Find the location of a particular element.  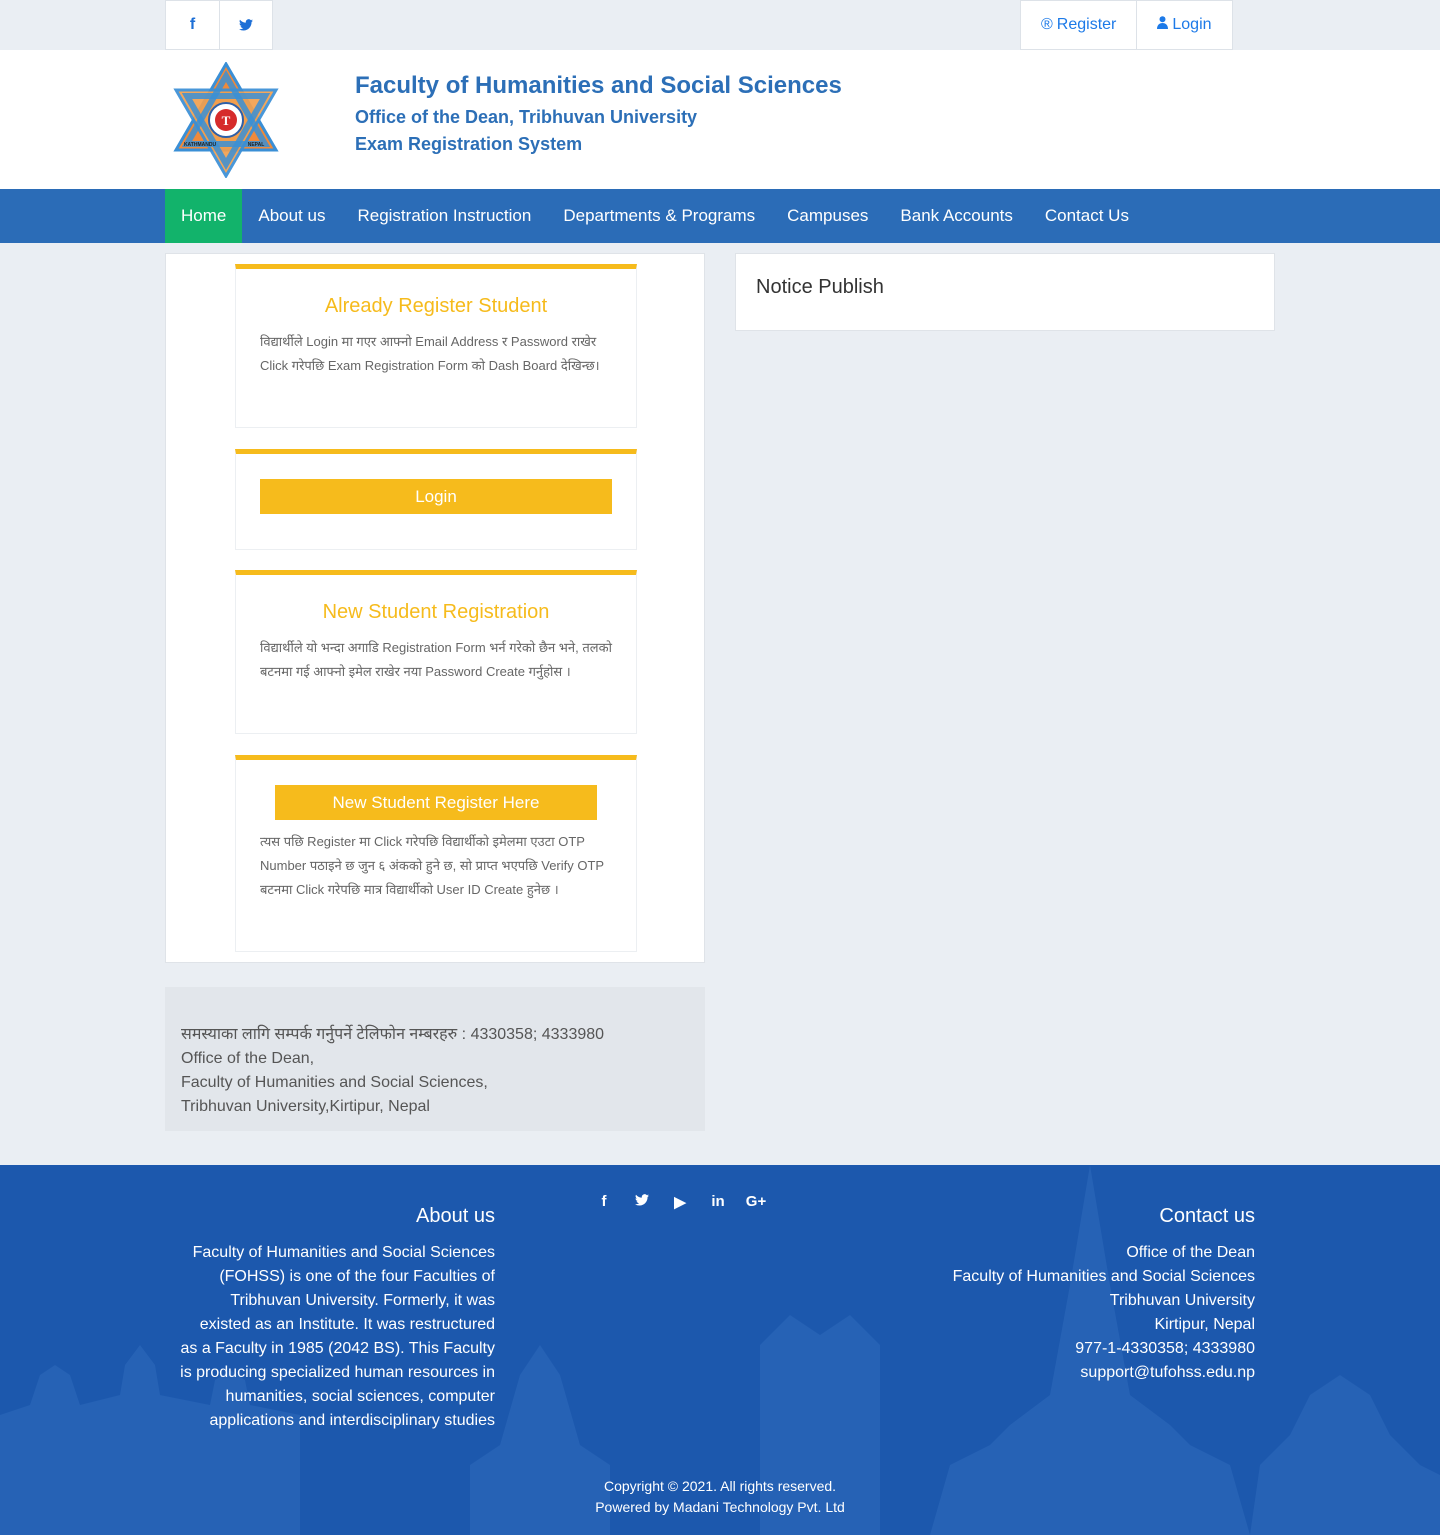

svg-text: KATHMANDU is located at coordinates (200, 145).